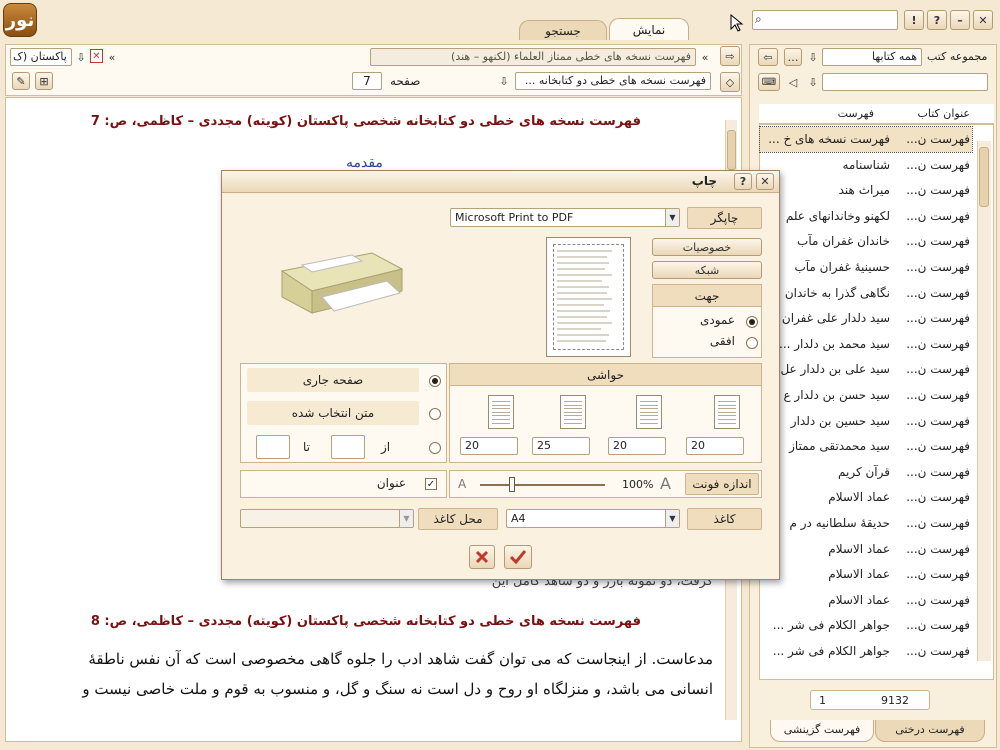  I want to click on landscape-radio, so click(752, 343).